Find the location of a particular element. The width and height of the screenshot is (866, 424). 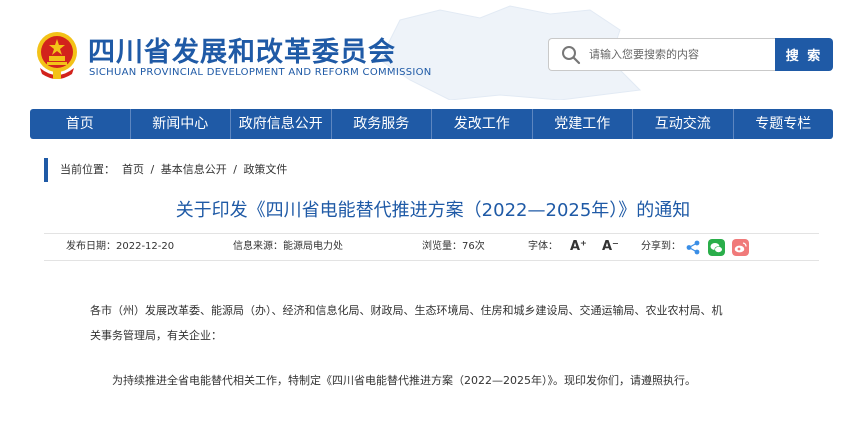

breadcrumb-item-policy-docs: 政策文件 is located at coordinates (265, 169).